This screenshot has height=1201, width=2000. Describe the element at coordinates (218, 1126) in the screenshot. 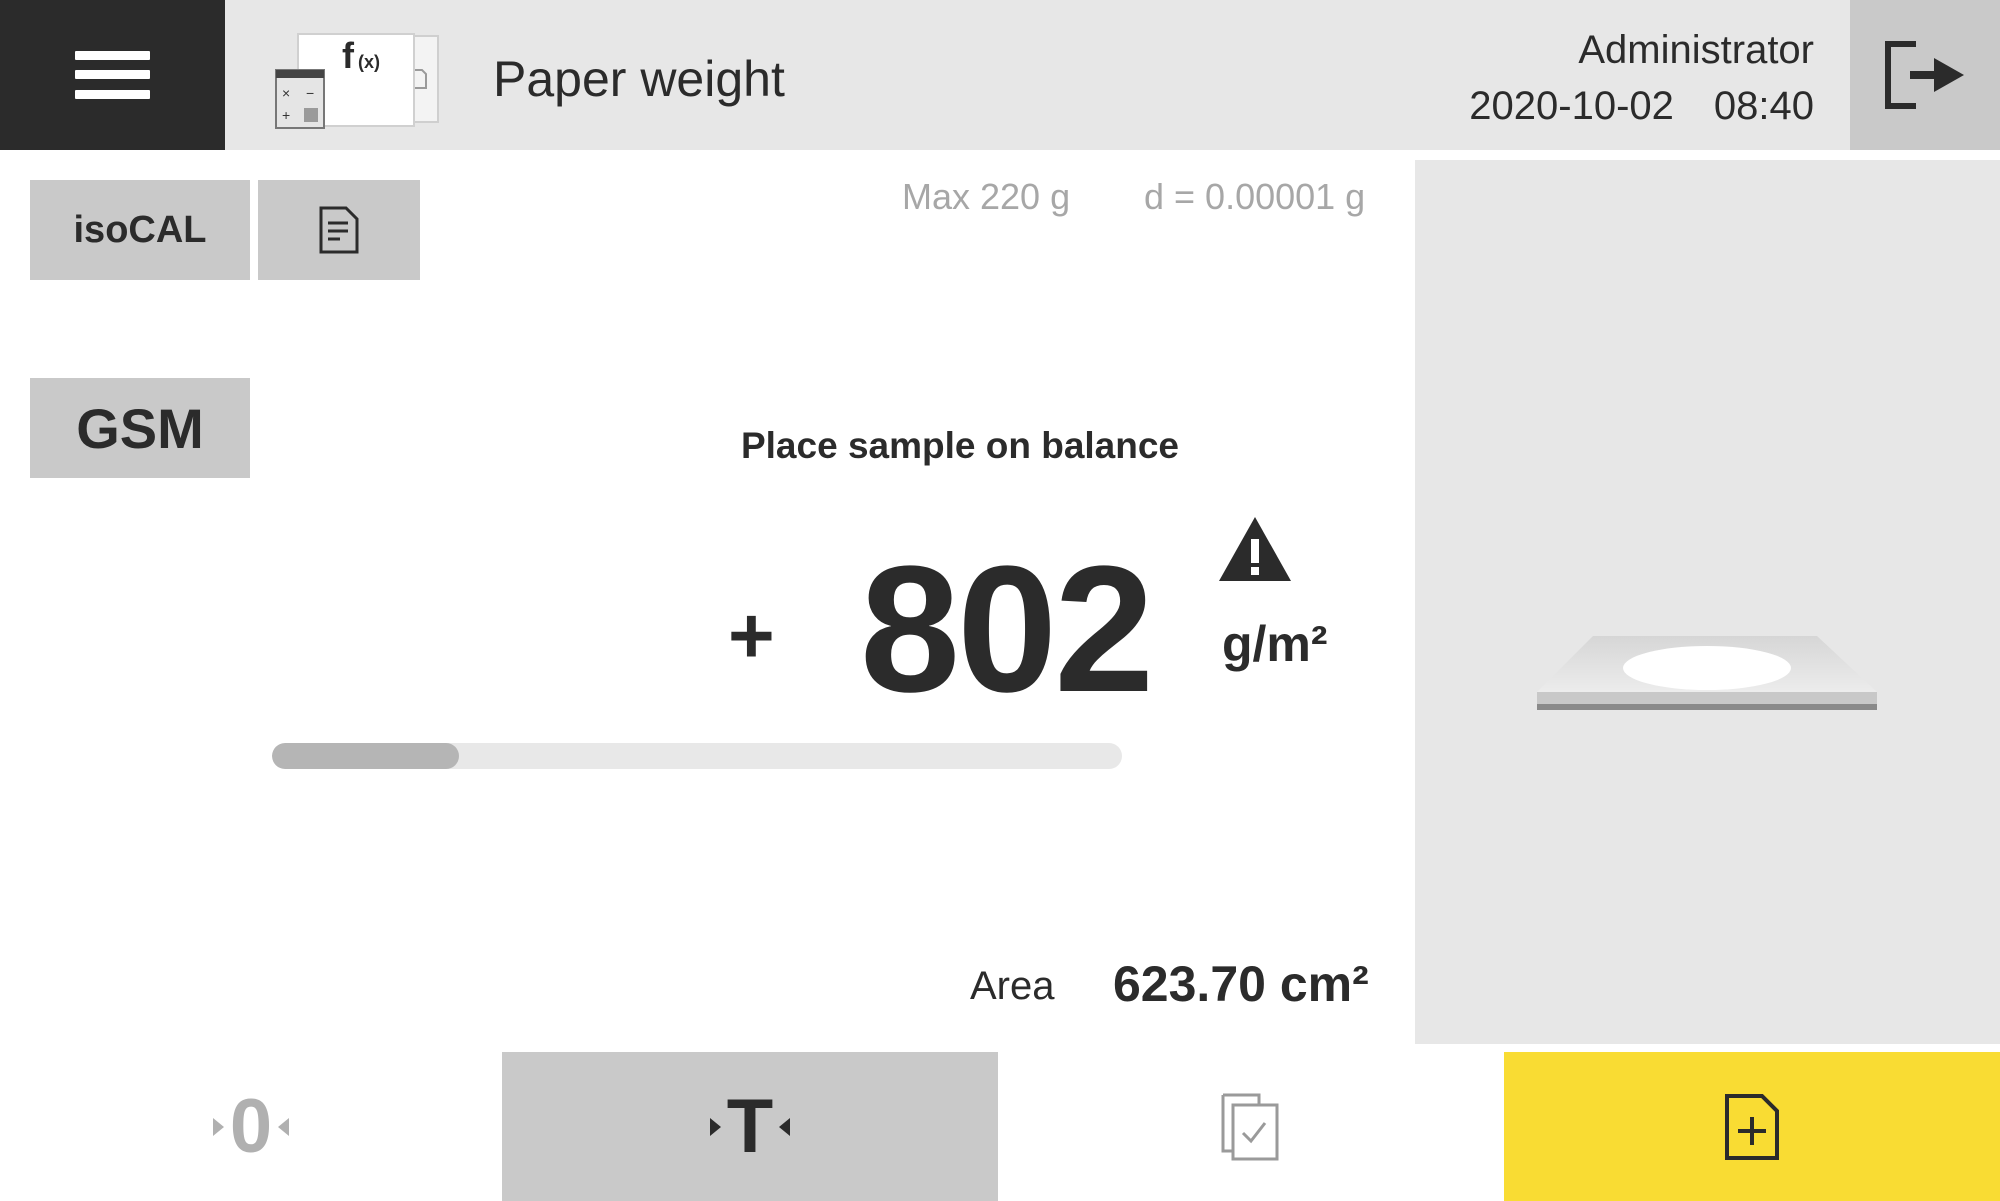

I see `zero-left-marker-icon` at that location.